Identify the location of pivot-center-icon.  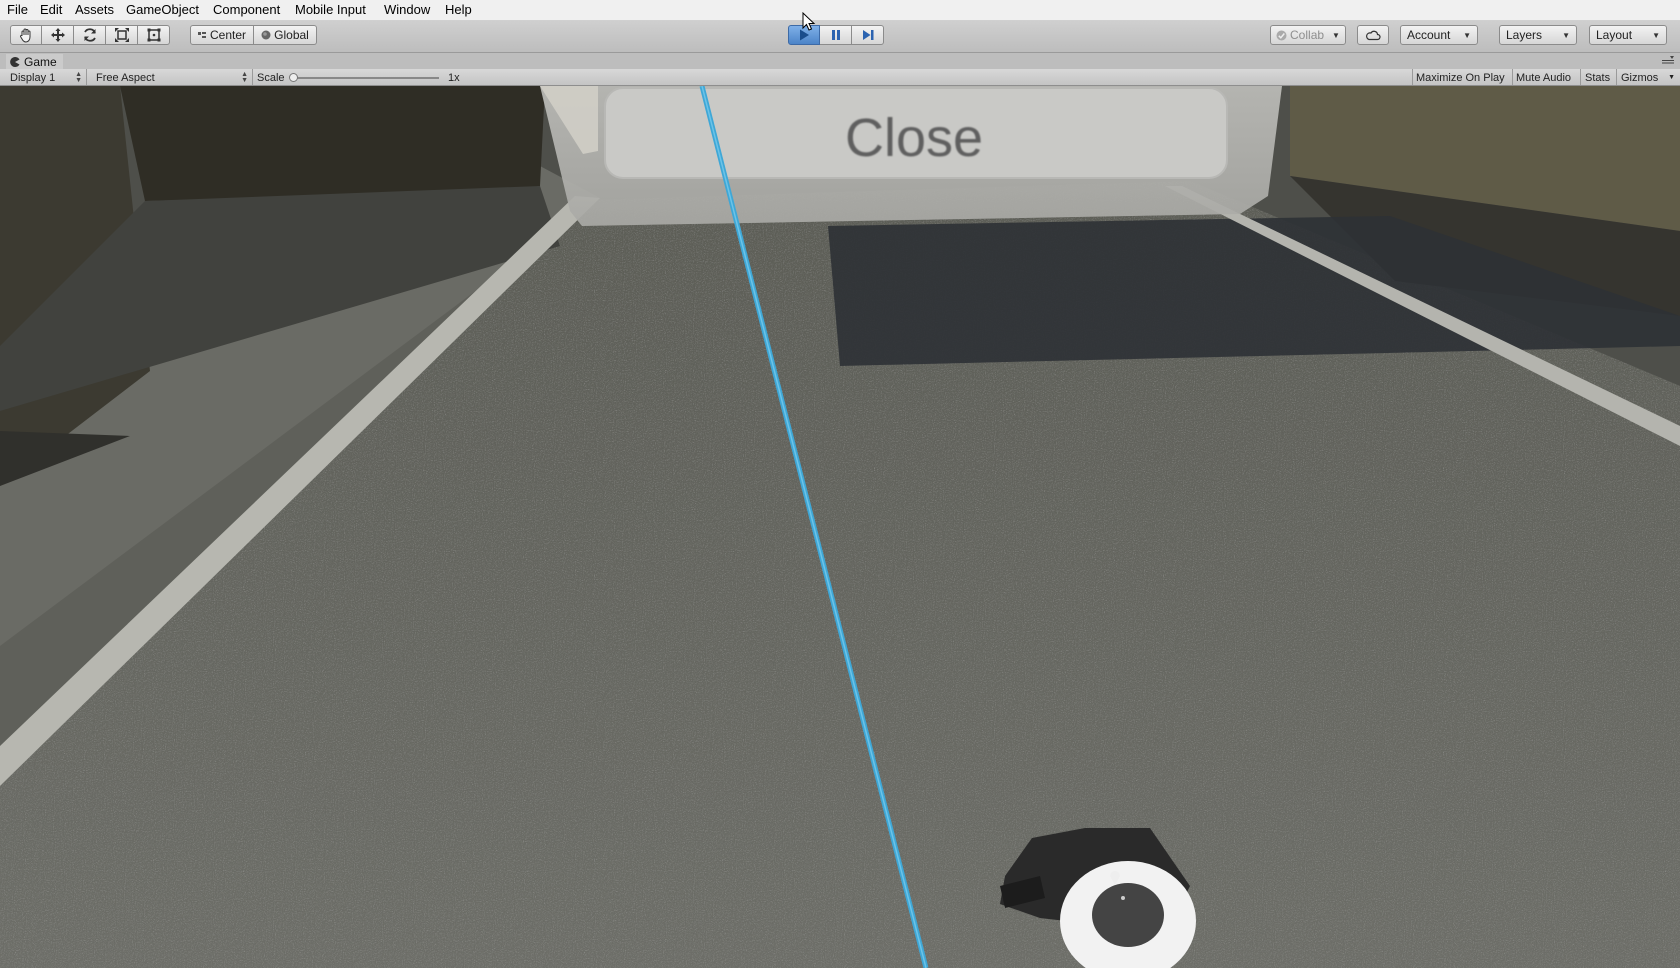
(201, 34).